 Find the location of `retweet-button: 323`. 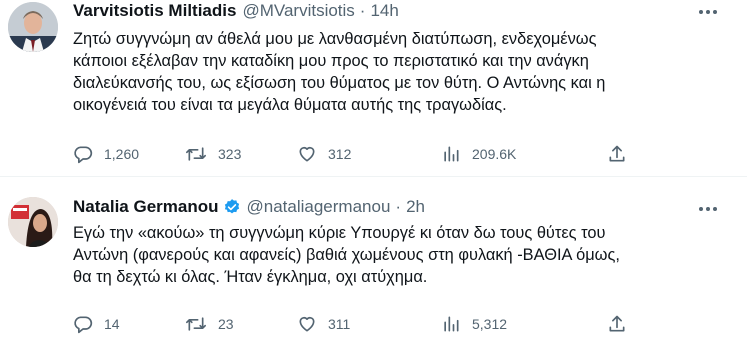

retweet-button: 323 is located at coordinates (213, 154).